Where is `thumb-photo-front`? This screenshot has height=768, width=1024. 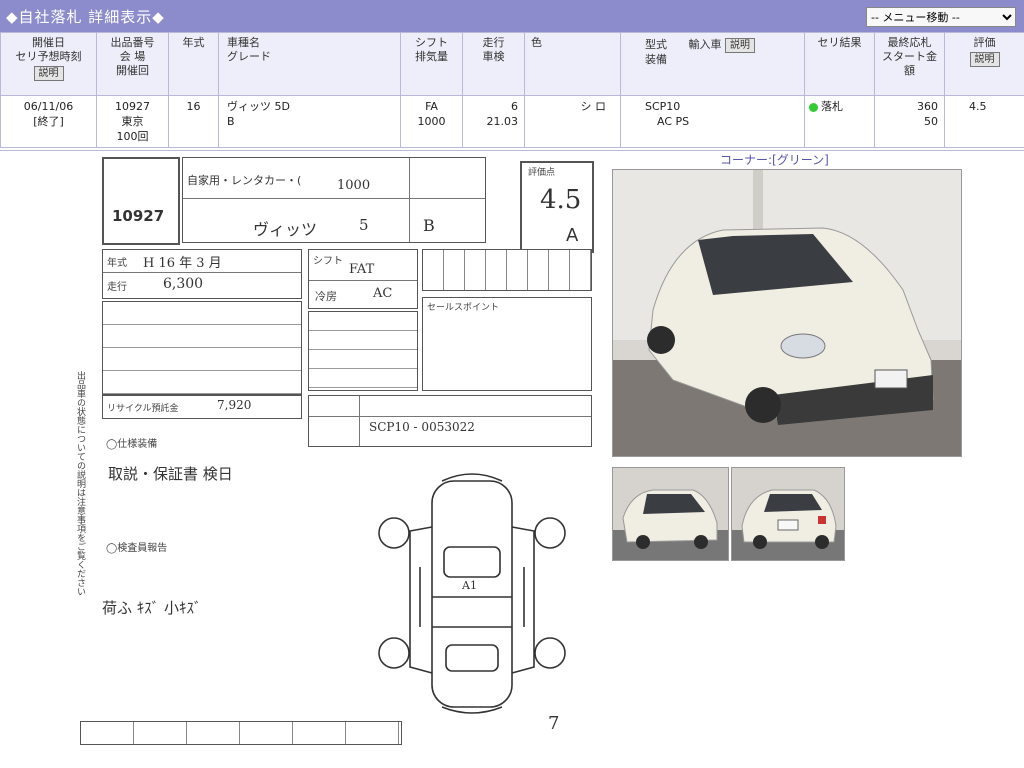 thumb-photo-front is located at coordinates (670, 514).